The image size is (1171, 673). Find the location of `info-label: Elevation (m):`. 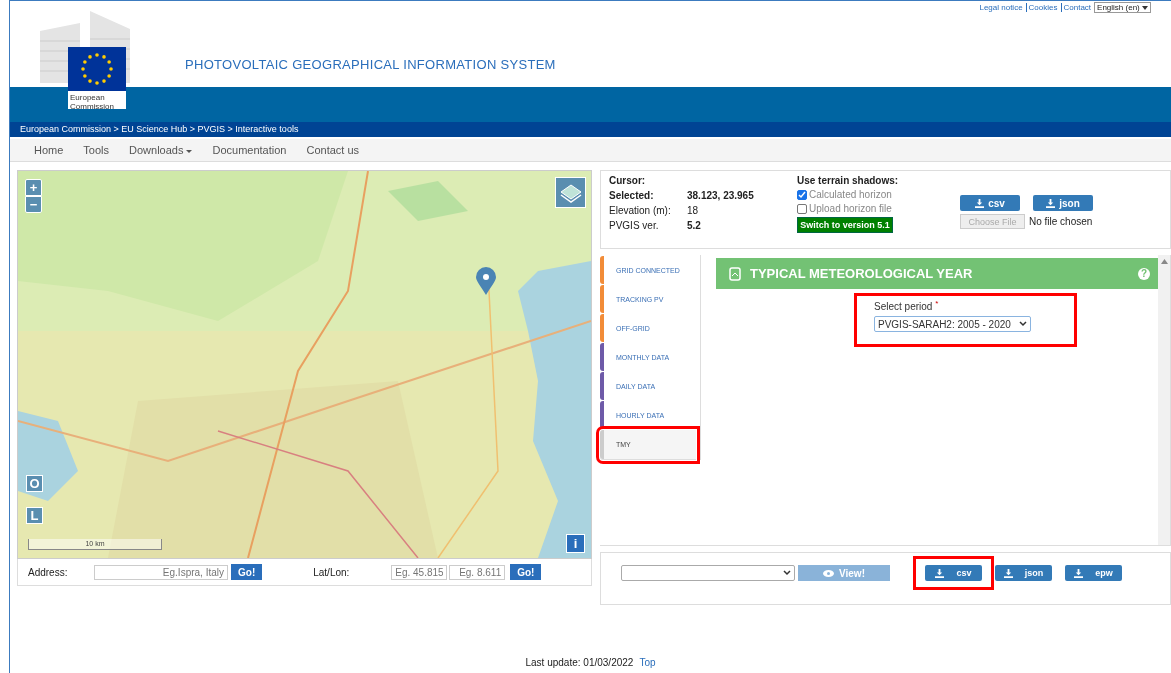

info-label: Elevation (m): is located at coordinates (640, 210).